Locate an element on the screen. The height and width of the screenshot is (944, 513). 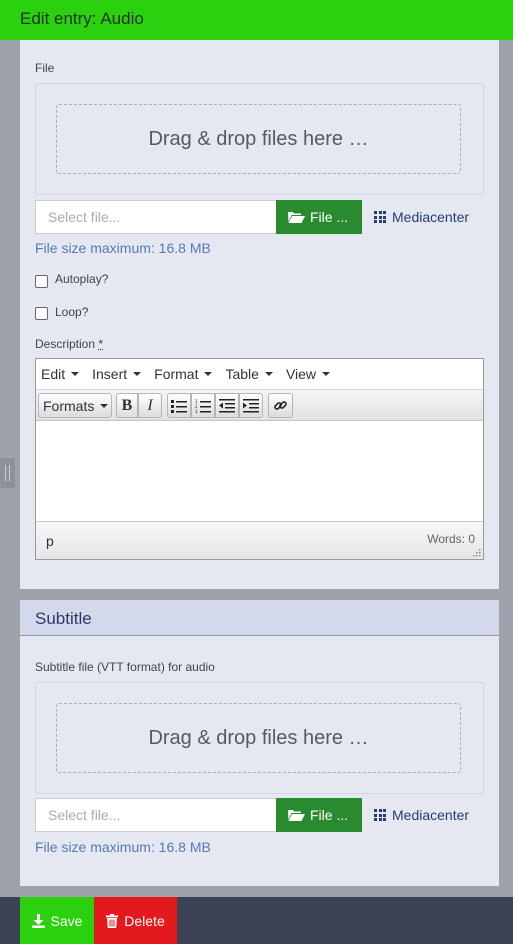
formats-label: Formats is located at coordinates (69, 405).